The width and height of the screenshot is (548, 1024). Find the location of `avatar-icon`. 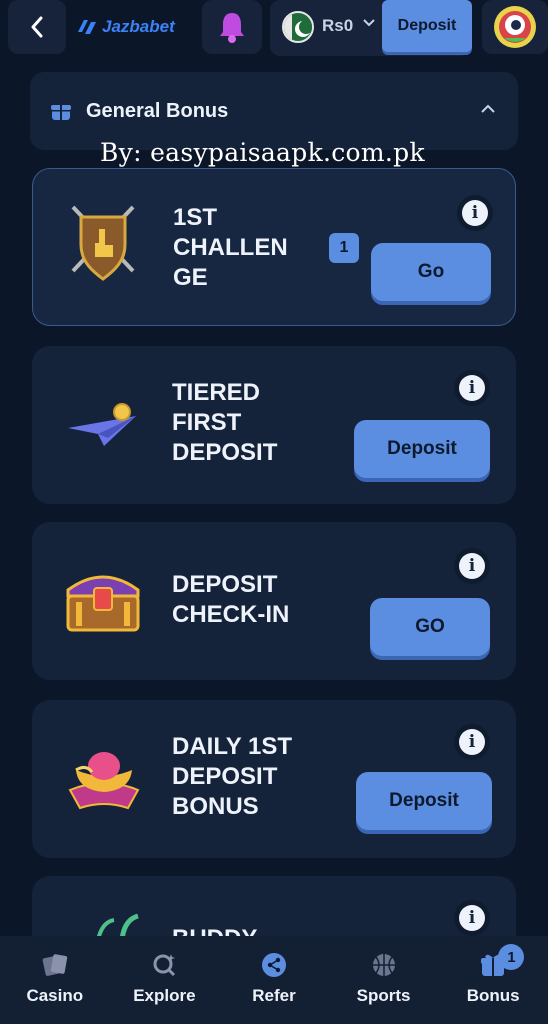

avatar-icon is located at coordinates (515, 27).